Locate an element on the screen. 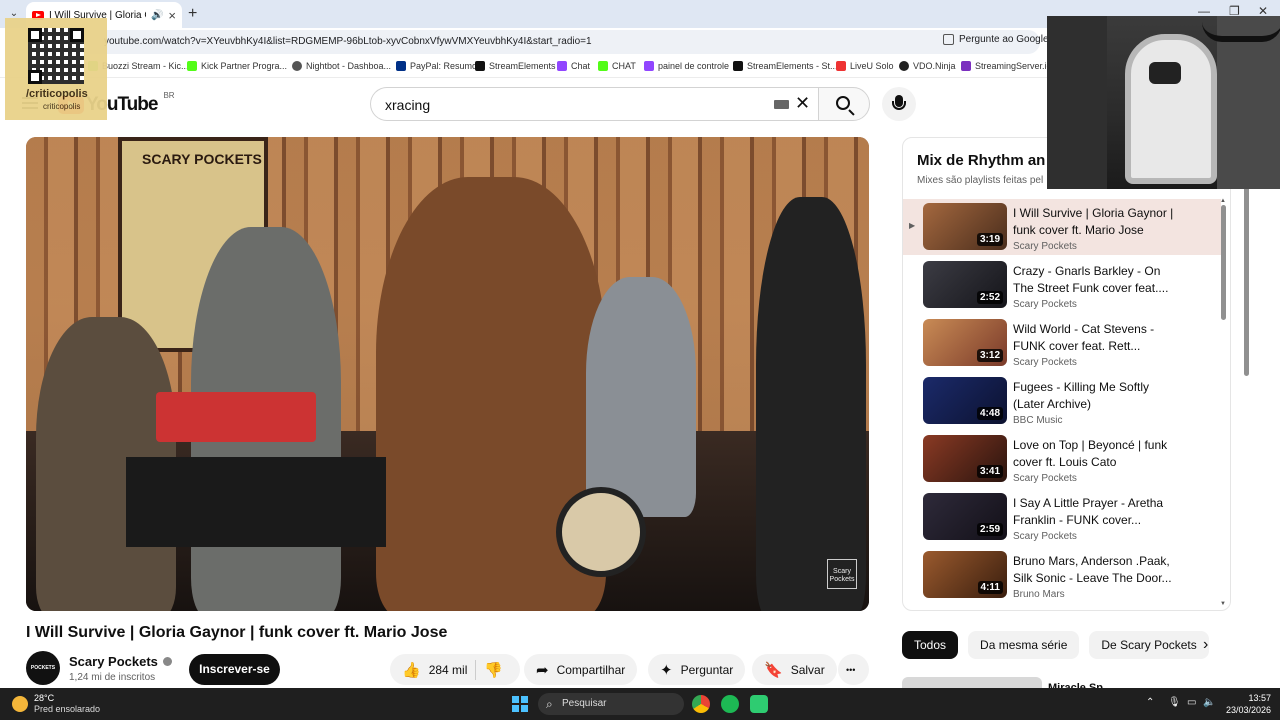  video-thumbnail: 3:19 is located at coordinates (965, 226).